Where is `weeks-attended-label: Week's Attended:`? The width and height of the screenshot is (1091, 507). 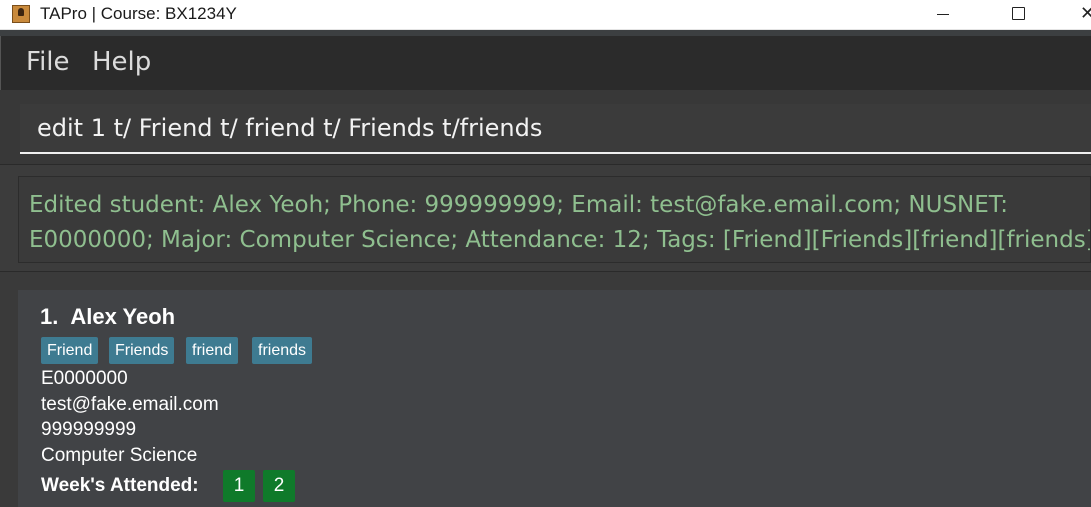 weeks-attended-label: Week's Attended: is located at coordinates (120, 485).